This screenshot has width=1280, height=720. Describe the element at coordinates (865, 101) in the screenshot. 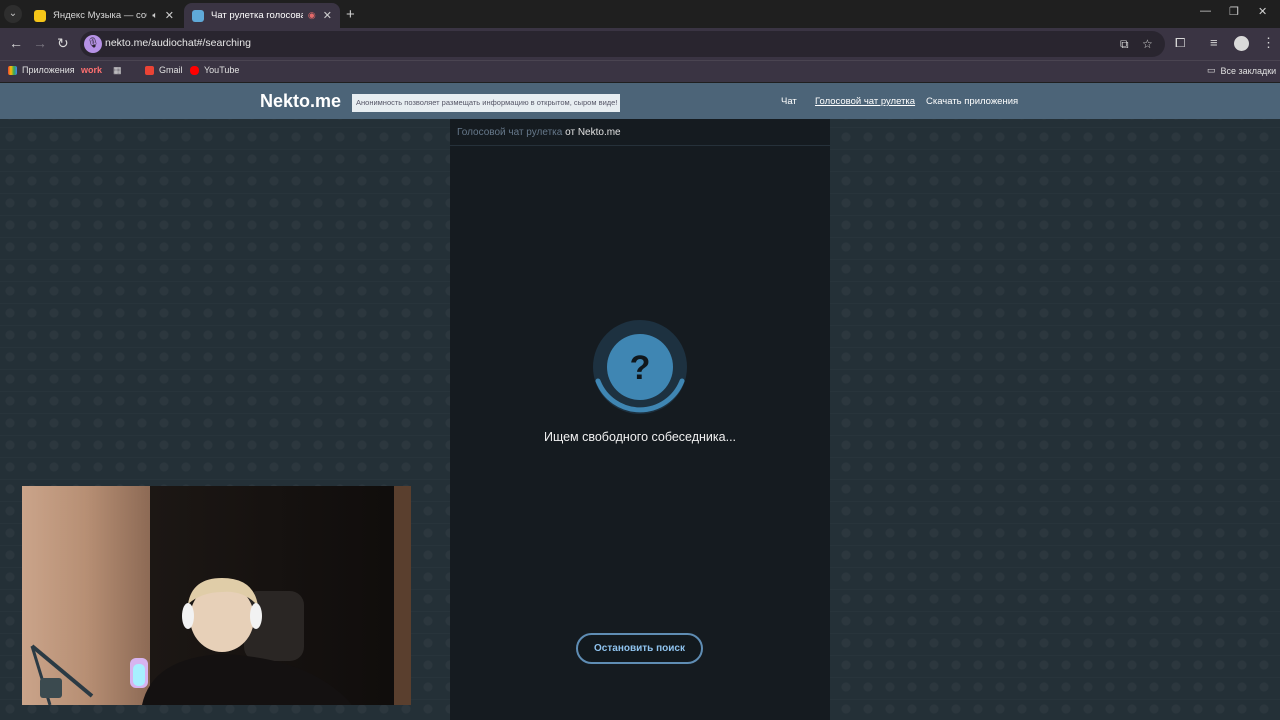

I see `nav-voice-chat-link: Голосовой чат рулетка` at that location.